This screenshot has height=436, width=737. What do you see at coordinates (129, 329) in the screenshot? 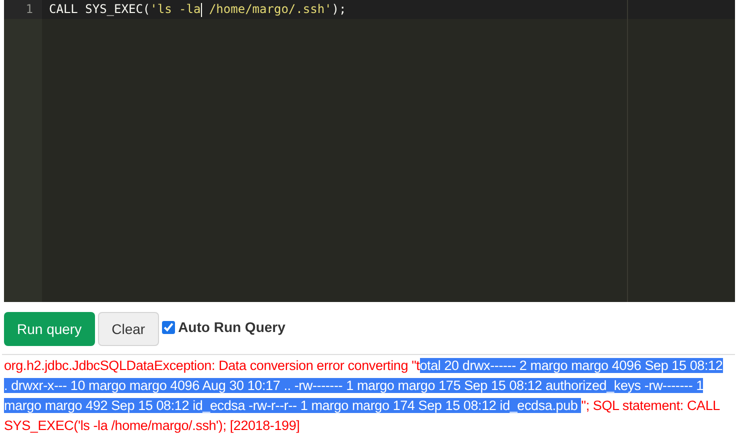
I see `clear-button: Clear` at bounding box center [129, 329].